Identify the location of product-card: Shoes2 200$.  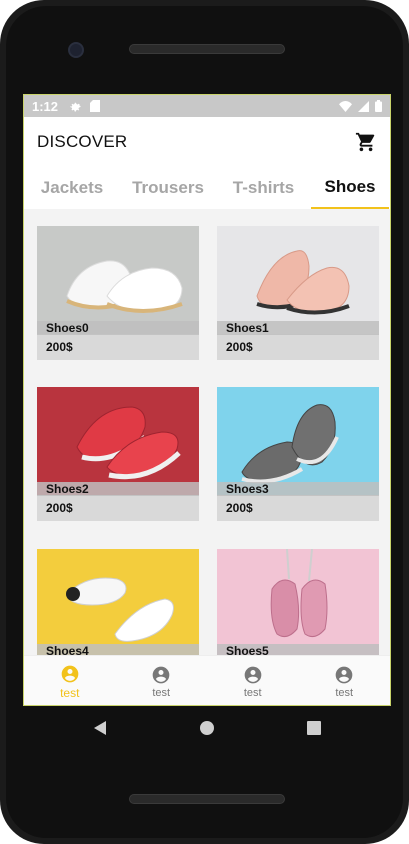
(118, 454).